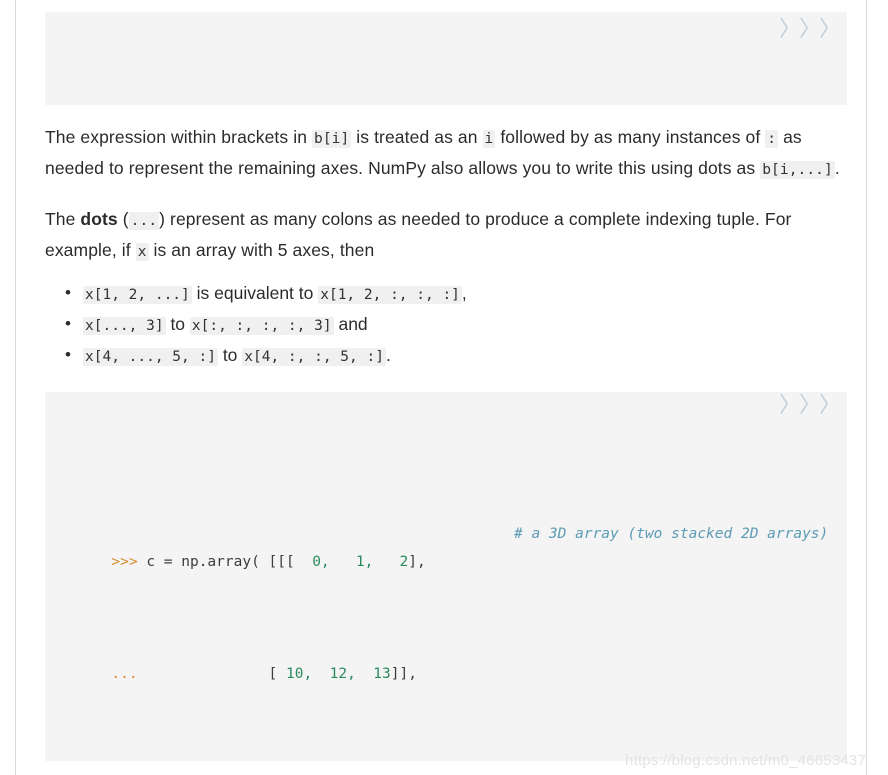 The width and height of the screenshot is (888, 775). Describe the element at coordinates (15, 387) in the screenshot. I see `page-border-left` at that location.